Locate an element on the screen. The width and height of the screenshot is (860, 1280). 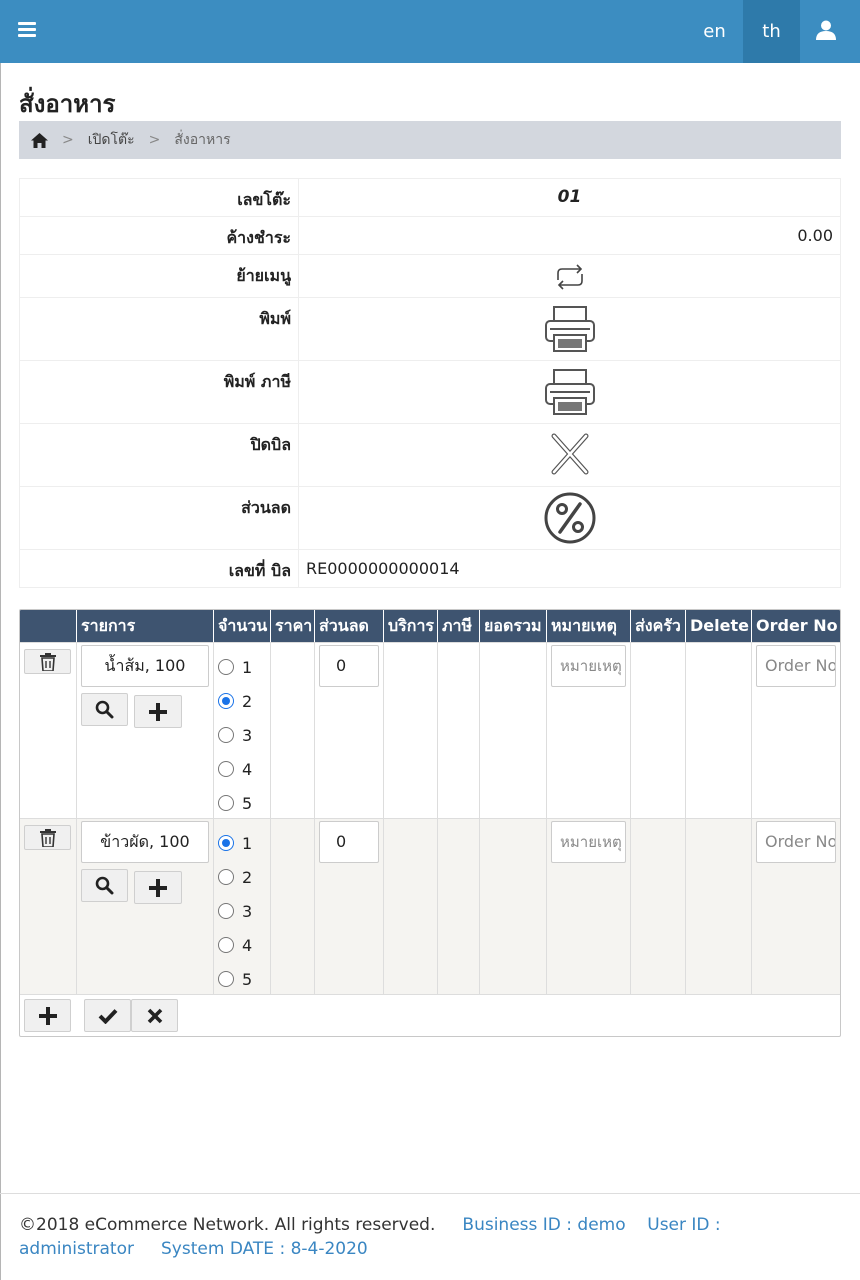
user-menu-button is located at coordinates (830, 31).